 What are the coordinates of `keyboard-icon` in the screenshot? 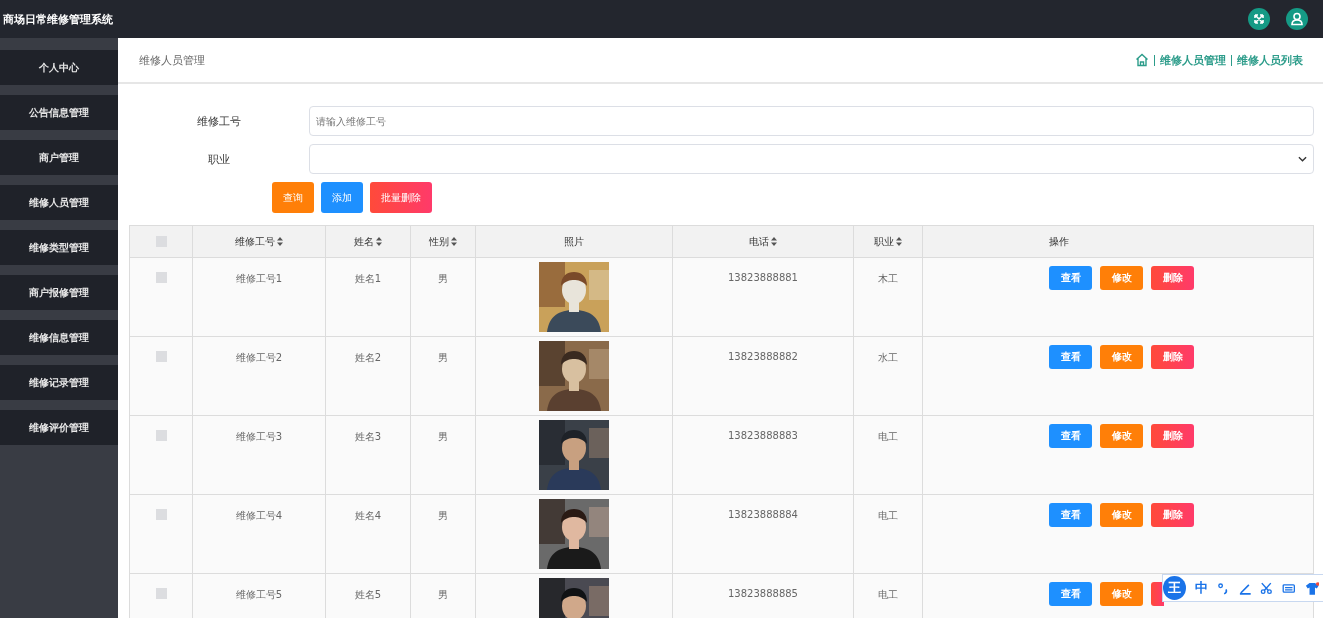 It's located at (1288, 588).